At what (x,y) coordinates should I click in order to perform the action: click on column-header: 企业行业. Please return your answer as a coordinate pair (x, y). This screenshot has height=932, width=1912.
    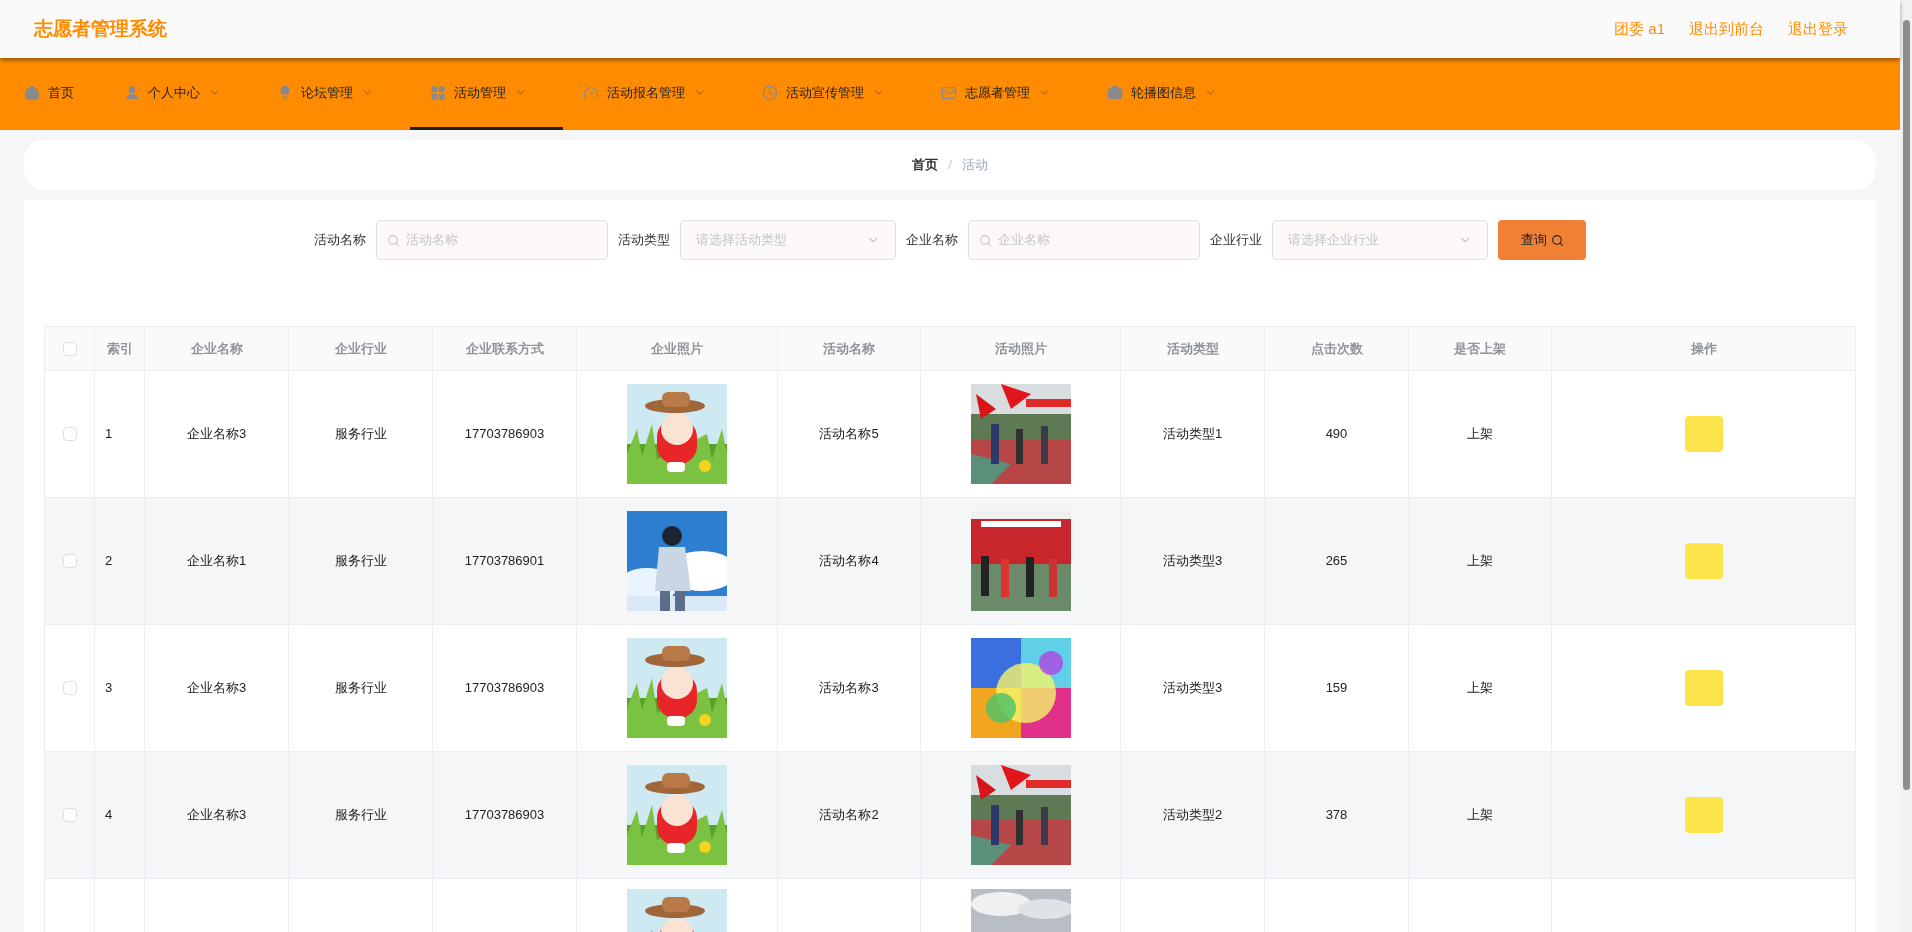
    Looking at the image, I should click on (360, 348).